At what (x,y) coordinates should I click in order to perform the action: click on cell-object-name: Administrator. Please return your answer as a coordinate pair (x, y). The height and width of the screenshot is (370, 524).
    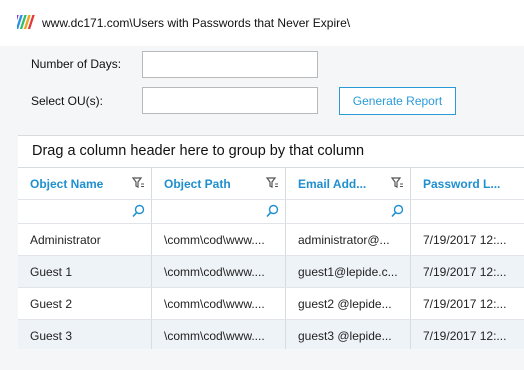
    Looking at the image, I should click on (85, 239).